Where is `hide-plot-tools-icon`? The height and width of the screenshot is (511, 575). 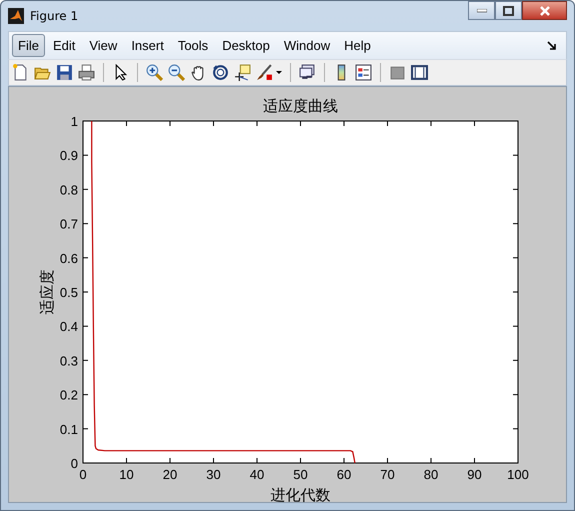 hide-plot-tools-icon is located at coordinates (397, 72).